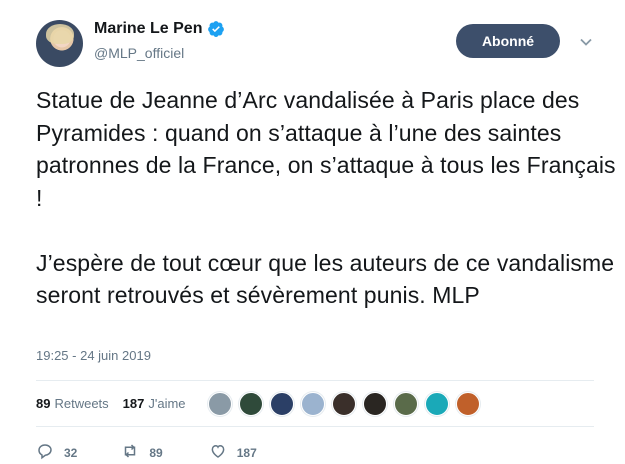 This screenshot has width=625, height=464. What do you see at coordinates (134, 403) in the screenshot?
I see `likes-count: 187` at bounding box center [134, 403].